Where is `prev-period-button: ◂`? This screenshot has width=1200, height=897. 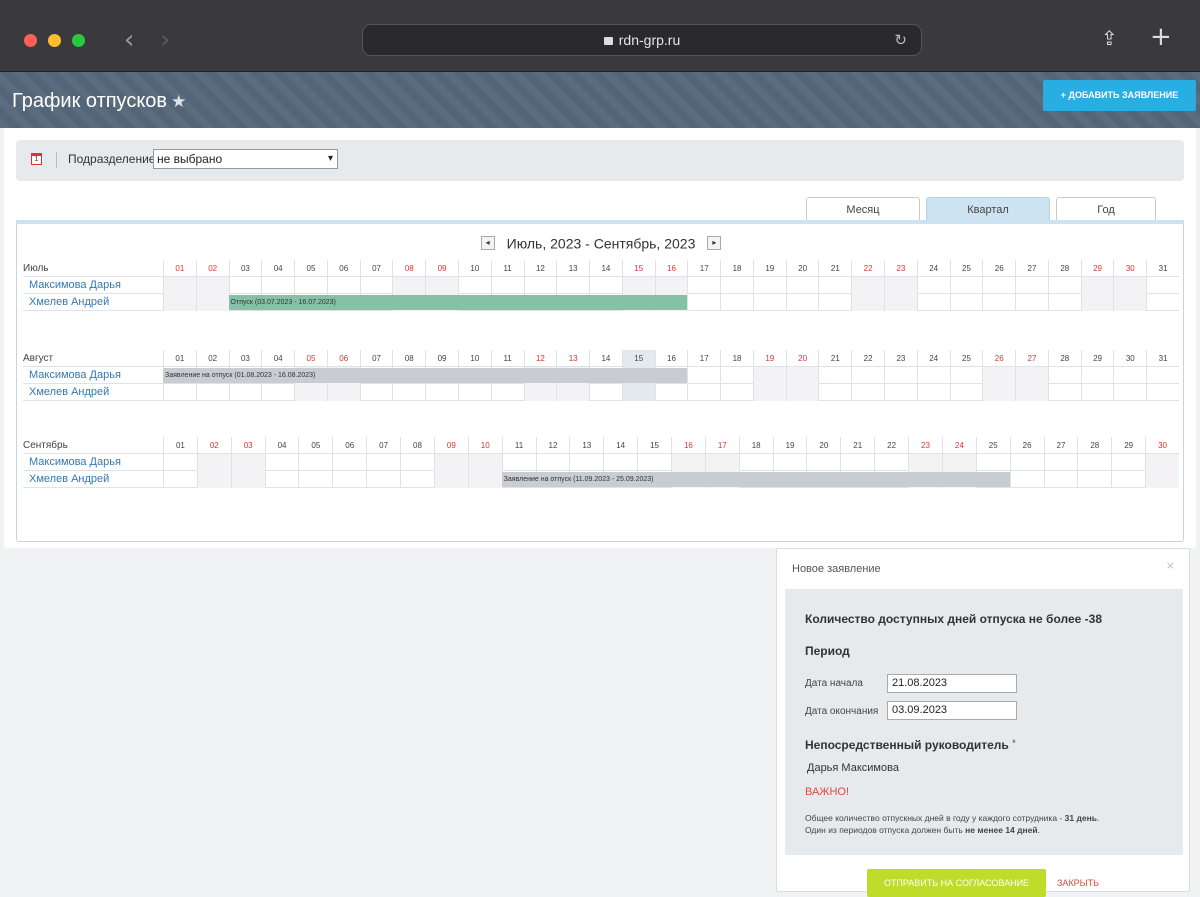
prev-period-button: ◂ is located at coordinates (487, 243).